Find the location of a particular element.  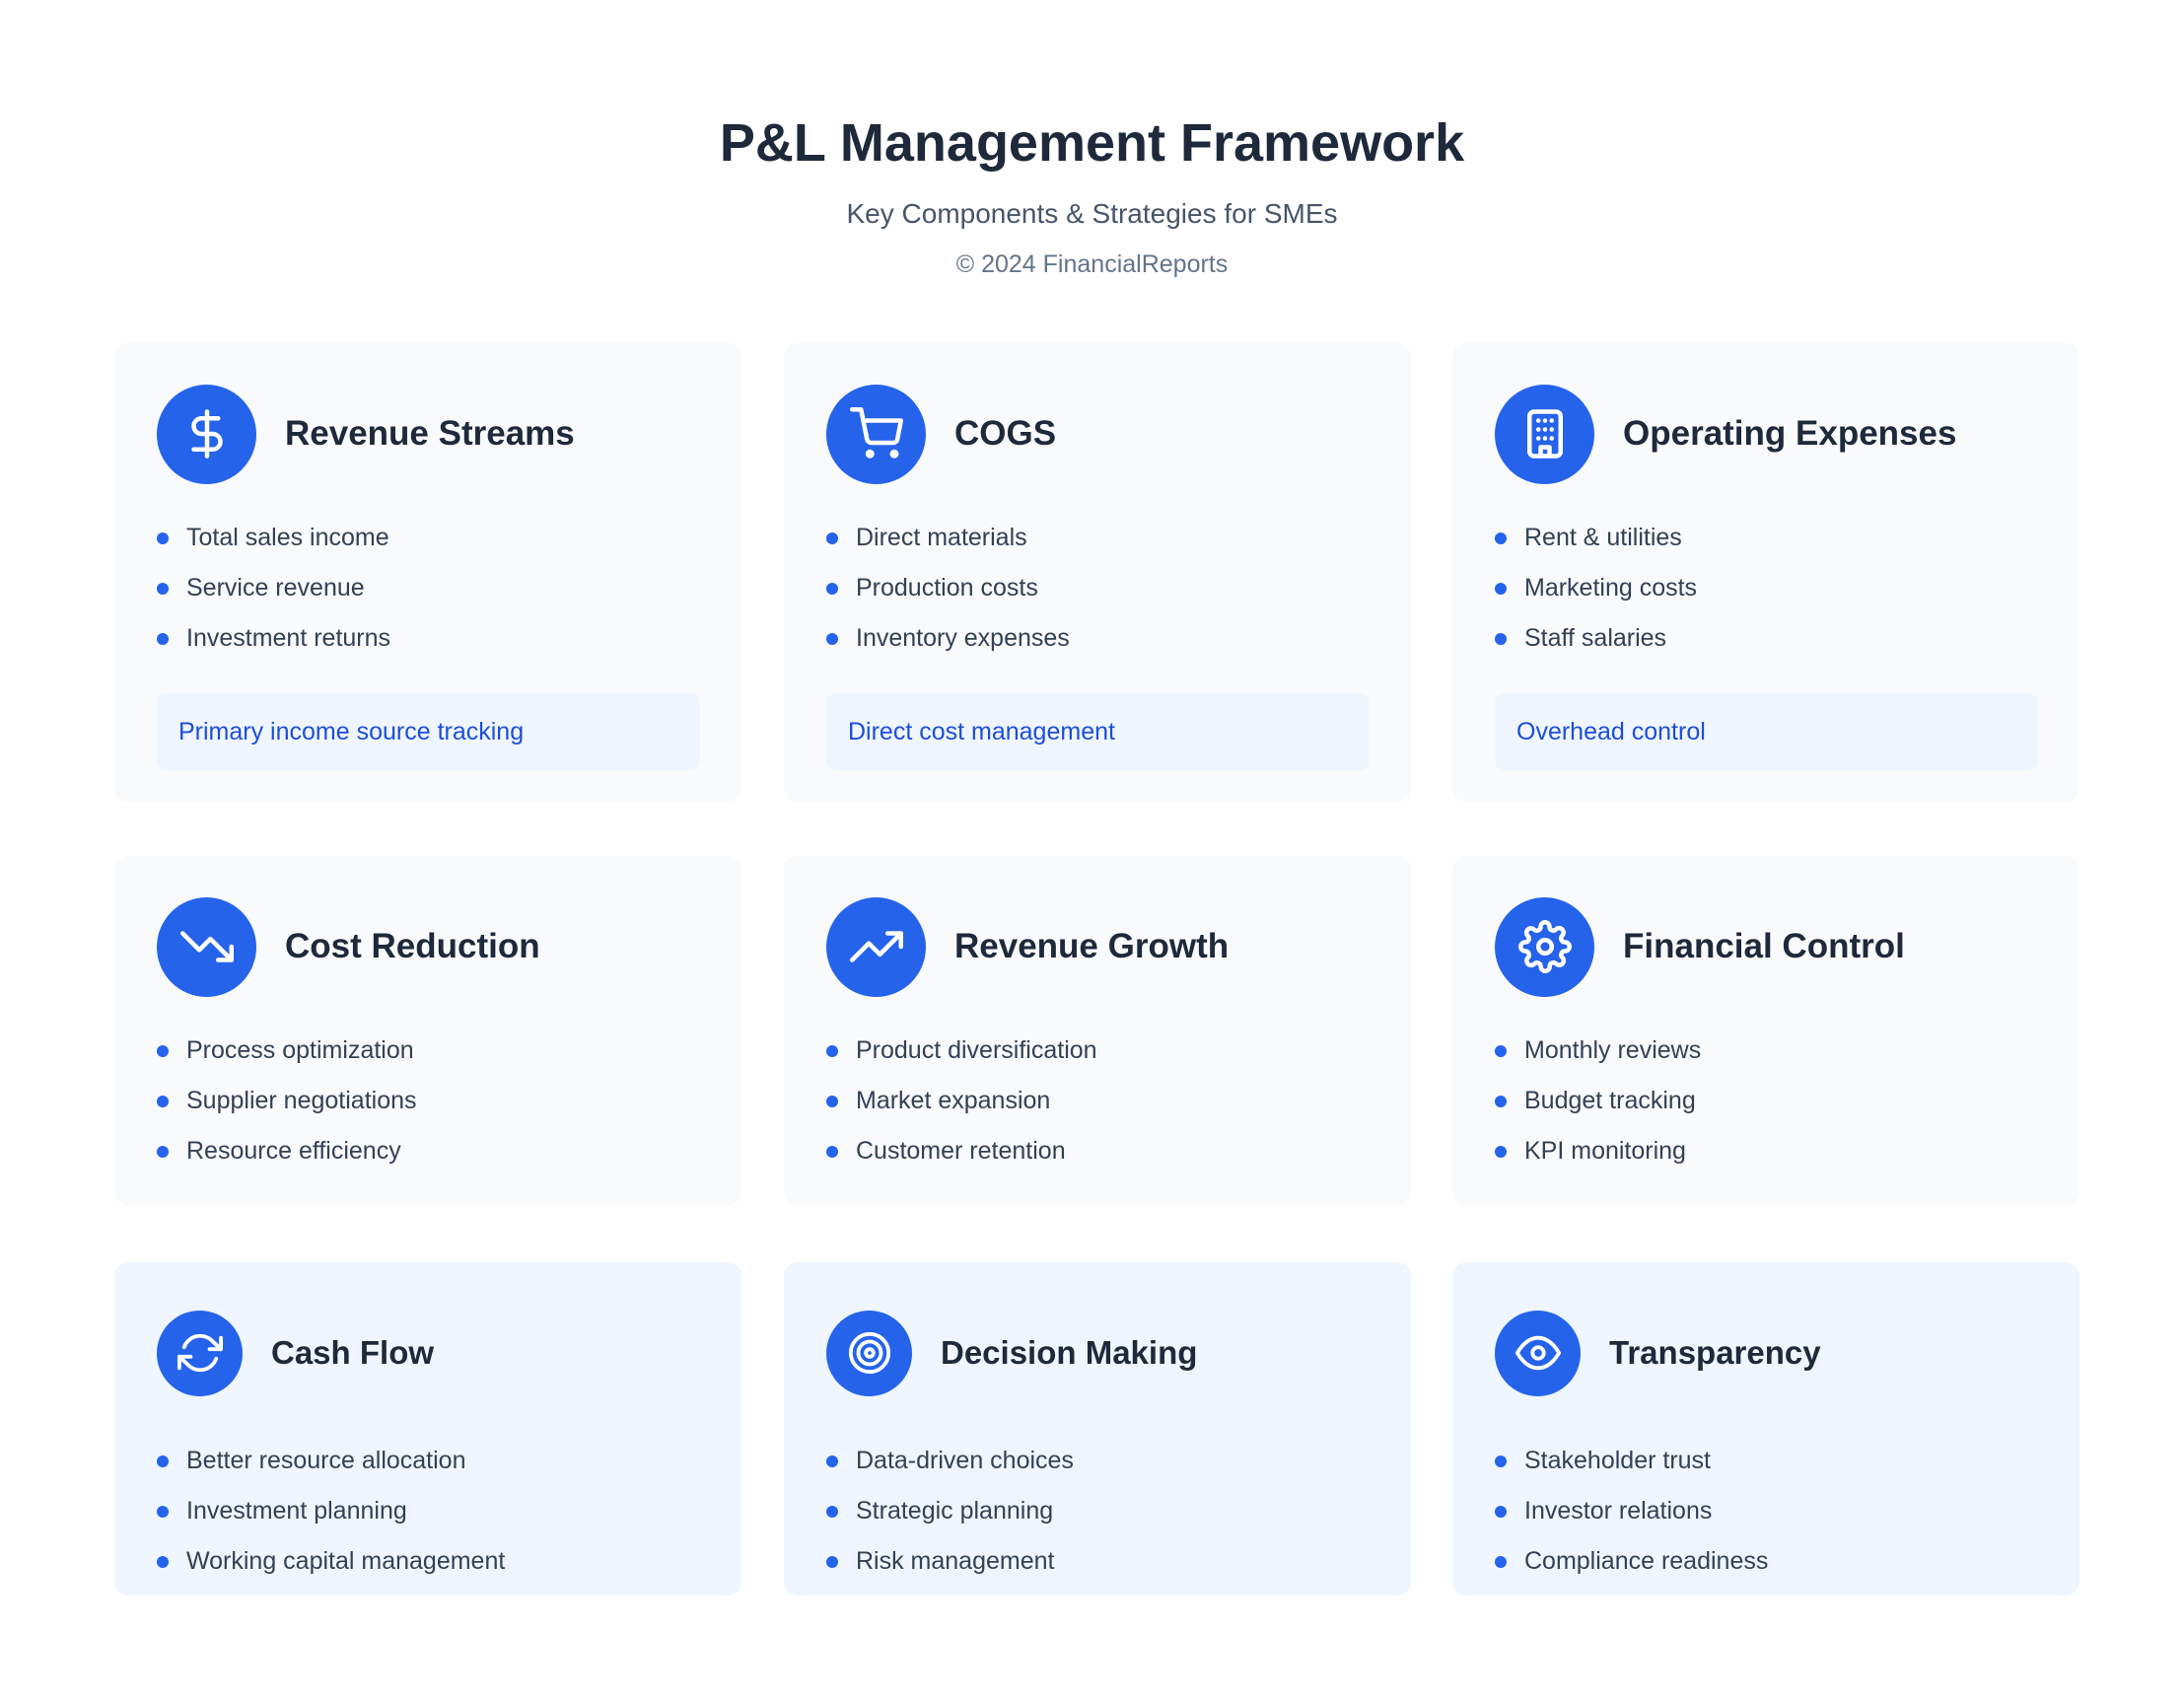

card-header: Cash Flow is located at coordinates (428, 1353).